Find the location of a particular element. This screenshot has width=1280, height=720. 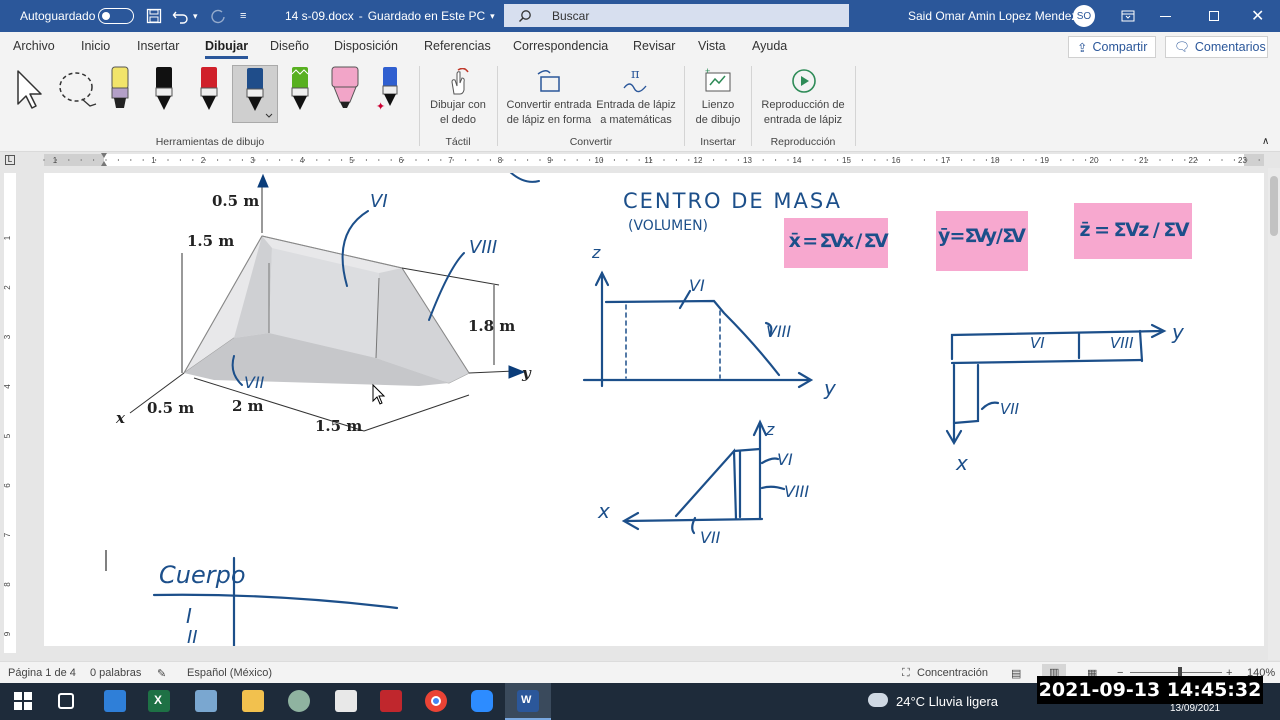

ink-table-row-1: I is located at coordinates (189, 616).